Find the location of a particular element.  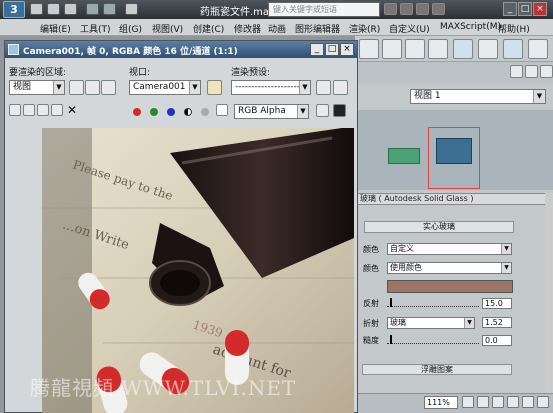

material-toolbar is located at coordinates (454, 73).